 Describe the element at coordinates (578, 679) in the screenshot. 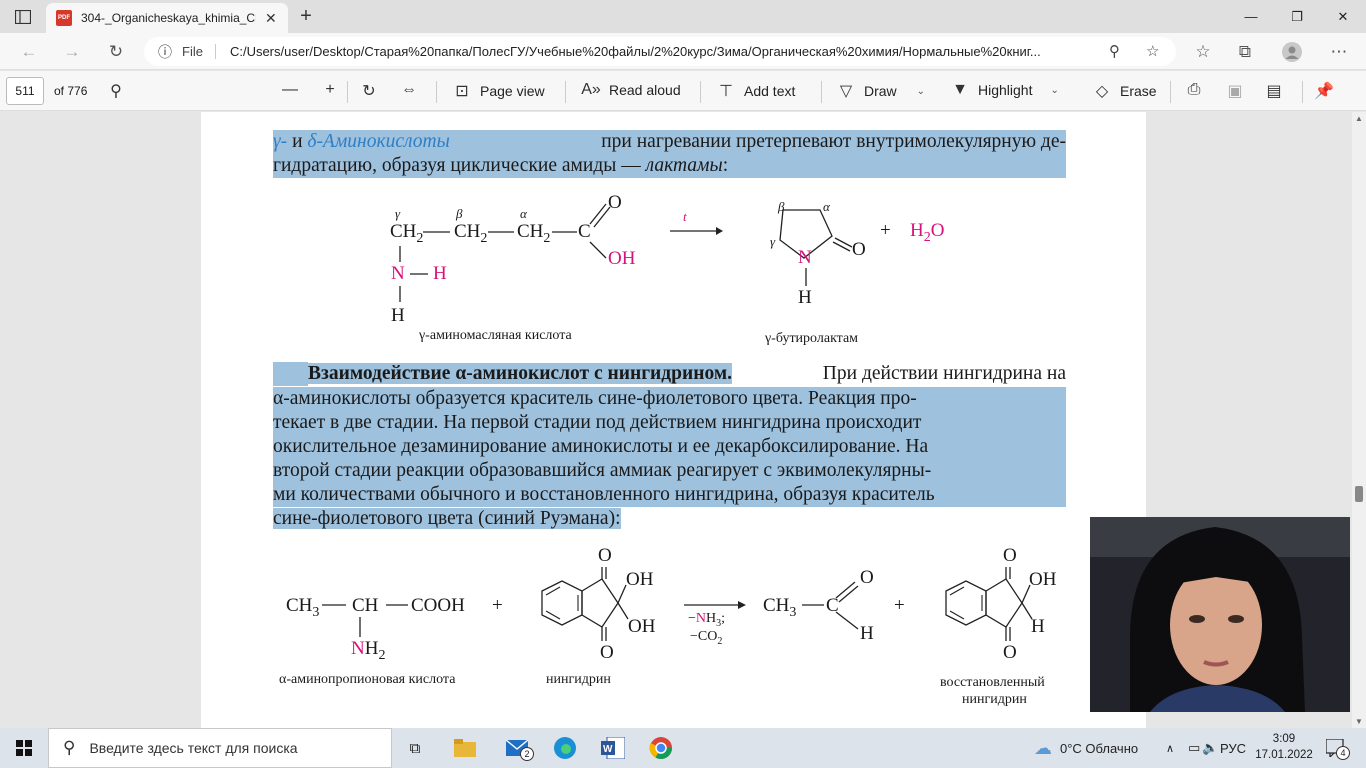

I see `caption-ninhydrin: нингидрин` at that location.